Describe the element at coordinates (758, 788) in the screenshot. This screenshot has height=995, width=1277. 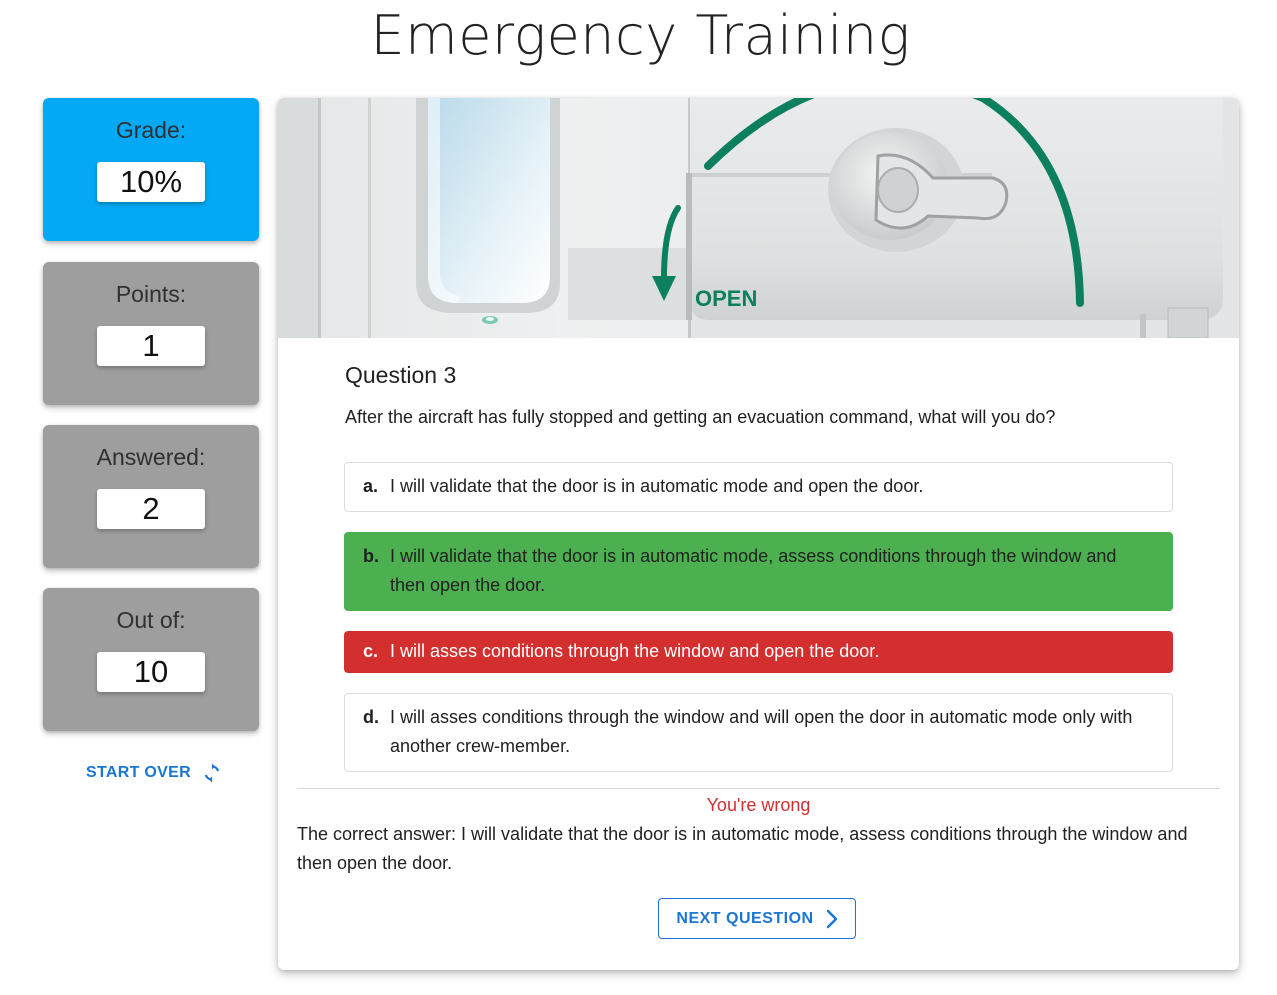
I see `divider` at that location.